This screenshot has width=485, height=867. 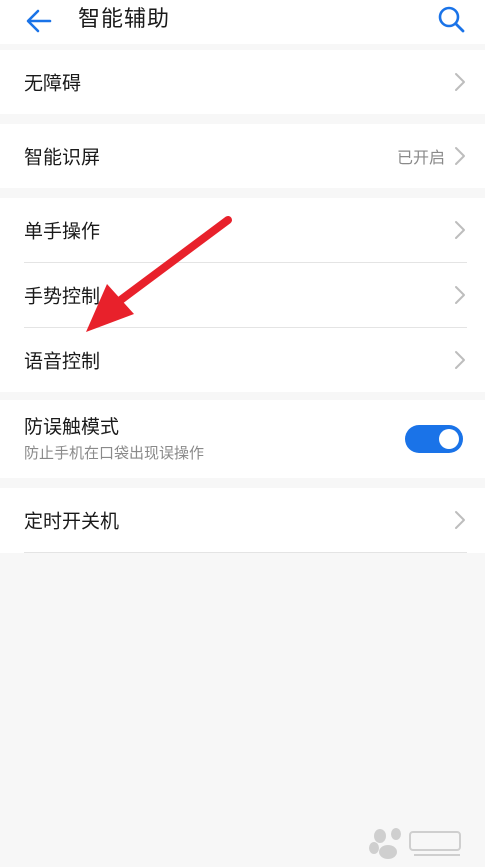 What do you see at coordinates (62, 296) in the screenshot?
I see `list-item-label: 手势控制` at bounding box center [62, 296].